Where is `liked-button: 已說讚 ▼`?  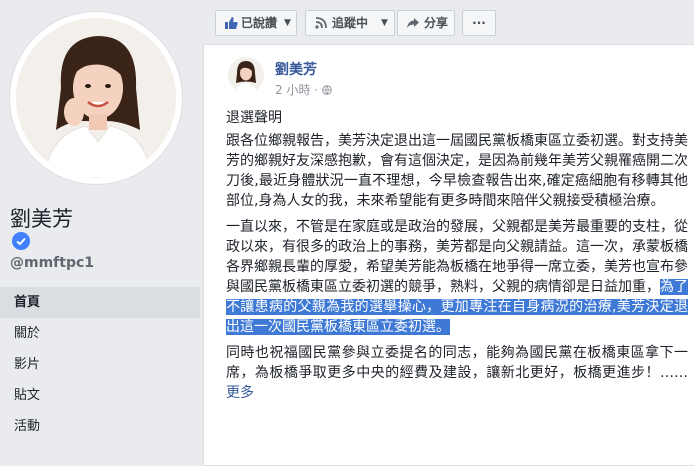 liked-button: 已說讚 ▼ is located at coordinates (256, 23).